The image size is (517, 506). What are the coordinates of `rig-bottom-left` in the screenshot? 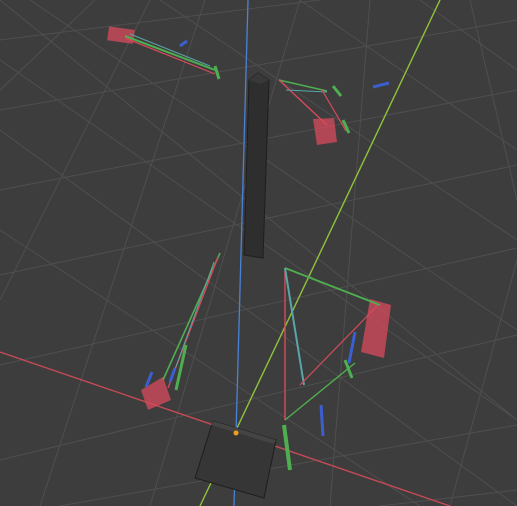 It's located at (181, 331).